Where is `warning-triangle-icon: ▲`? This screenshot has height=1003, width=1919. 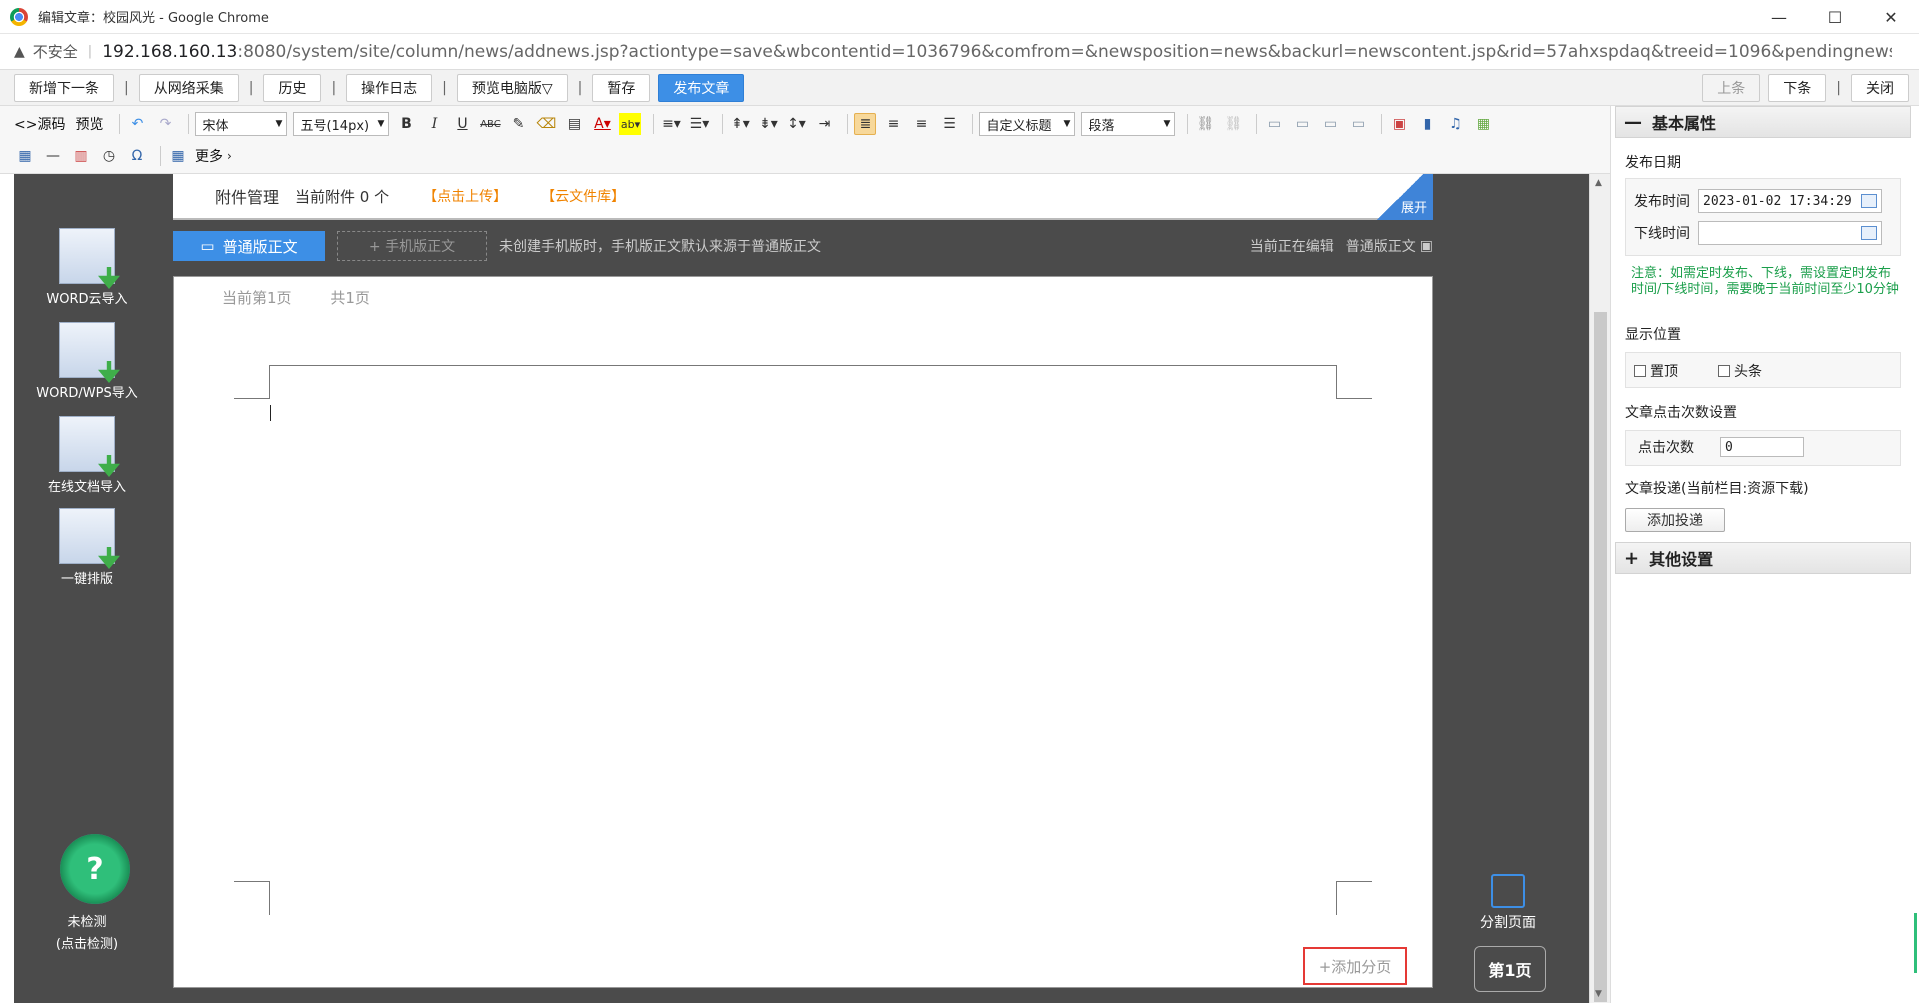
warning-triangle-icon: ▲ is located at coordinates (19, 51).